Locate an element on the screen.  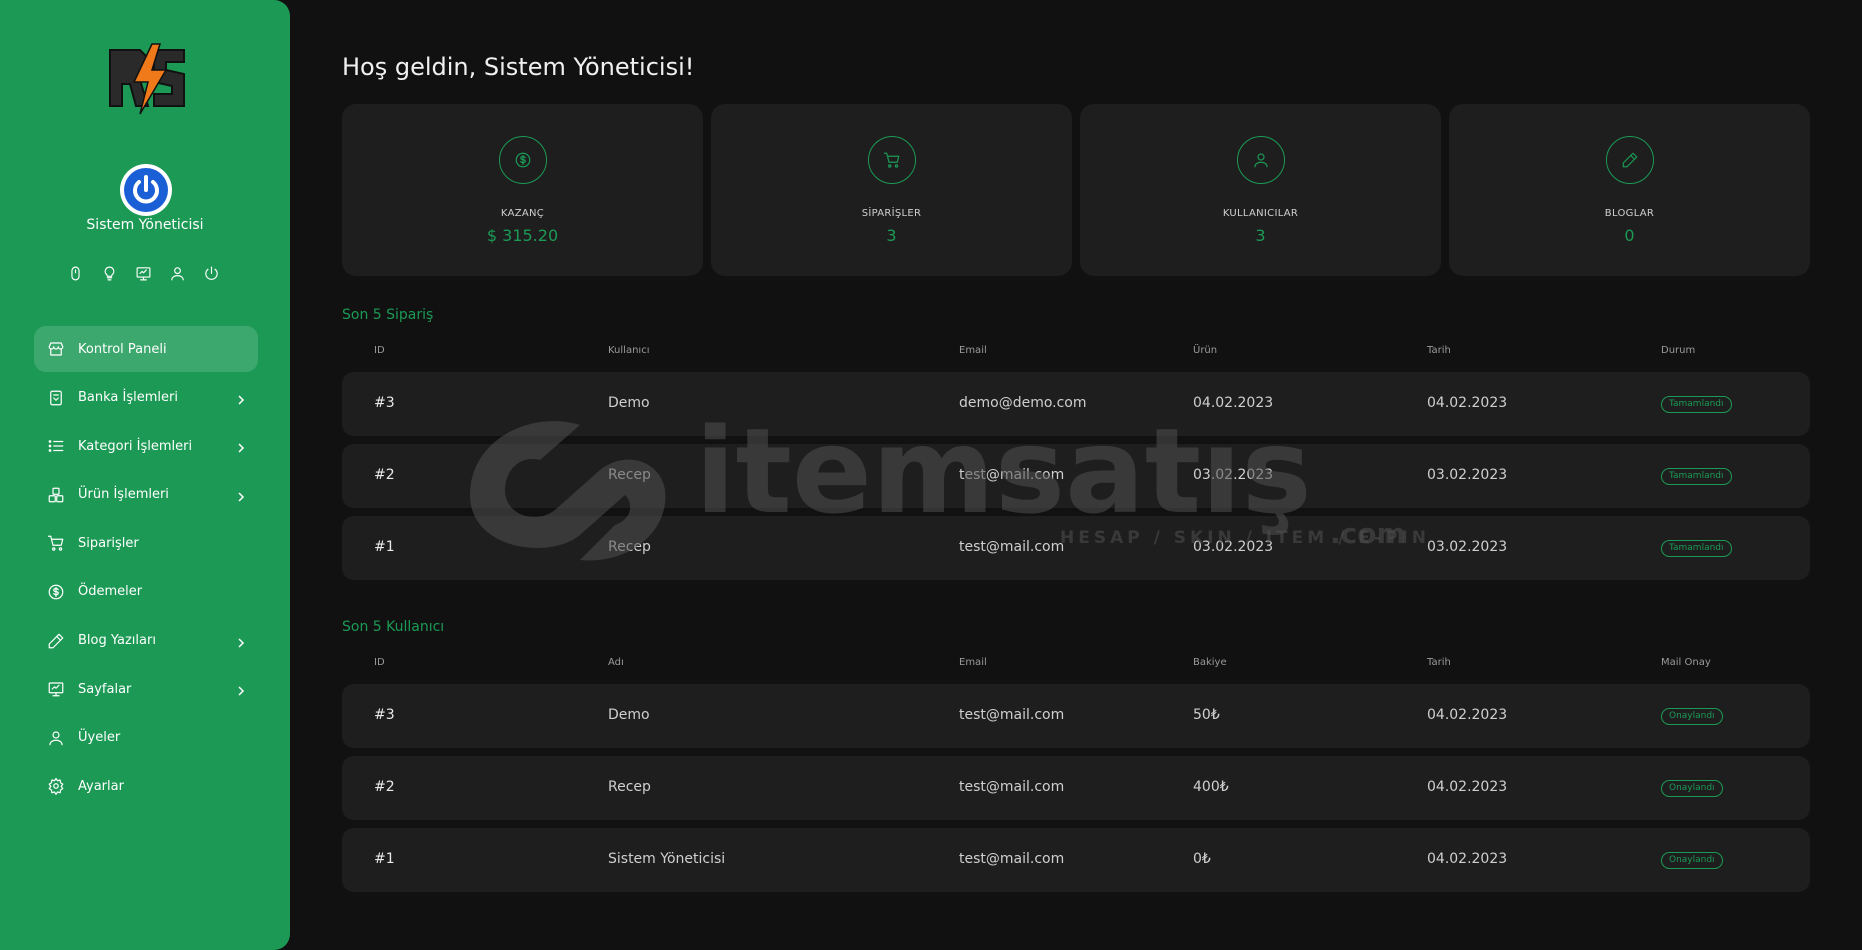
stat-card-kazanc: KAZANÇ $ 315.20 is located at coordinates (522, 190).